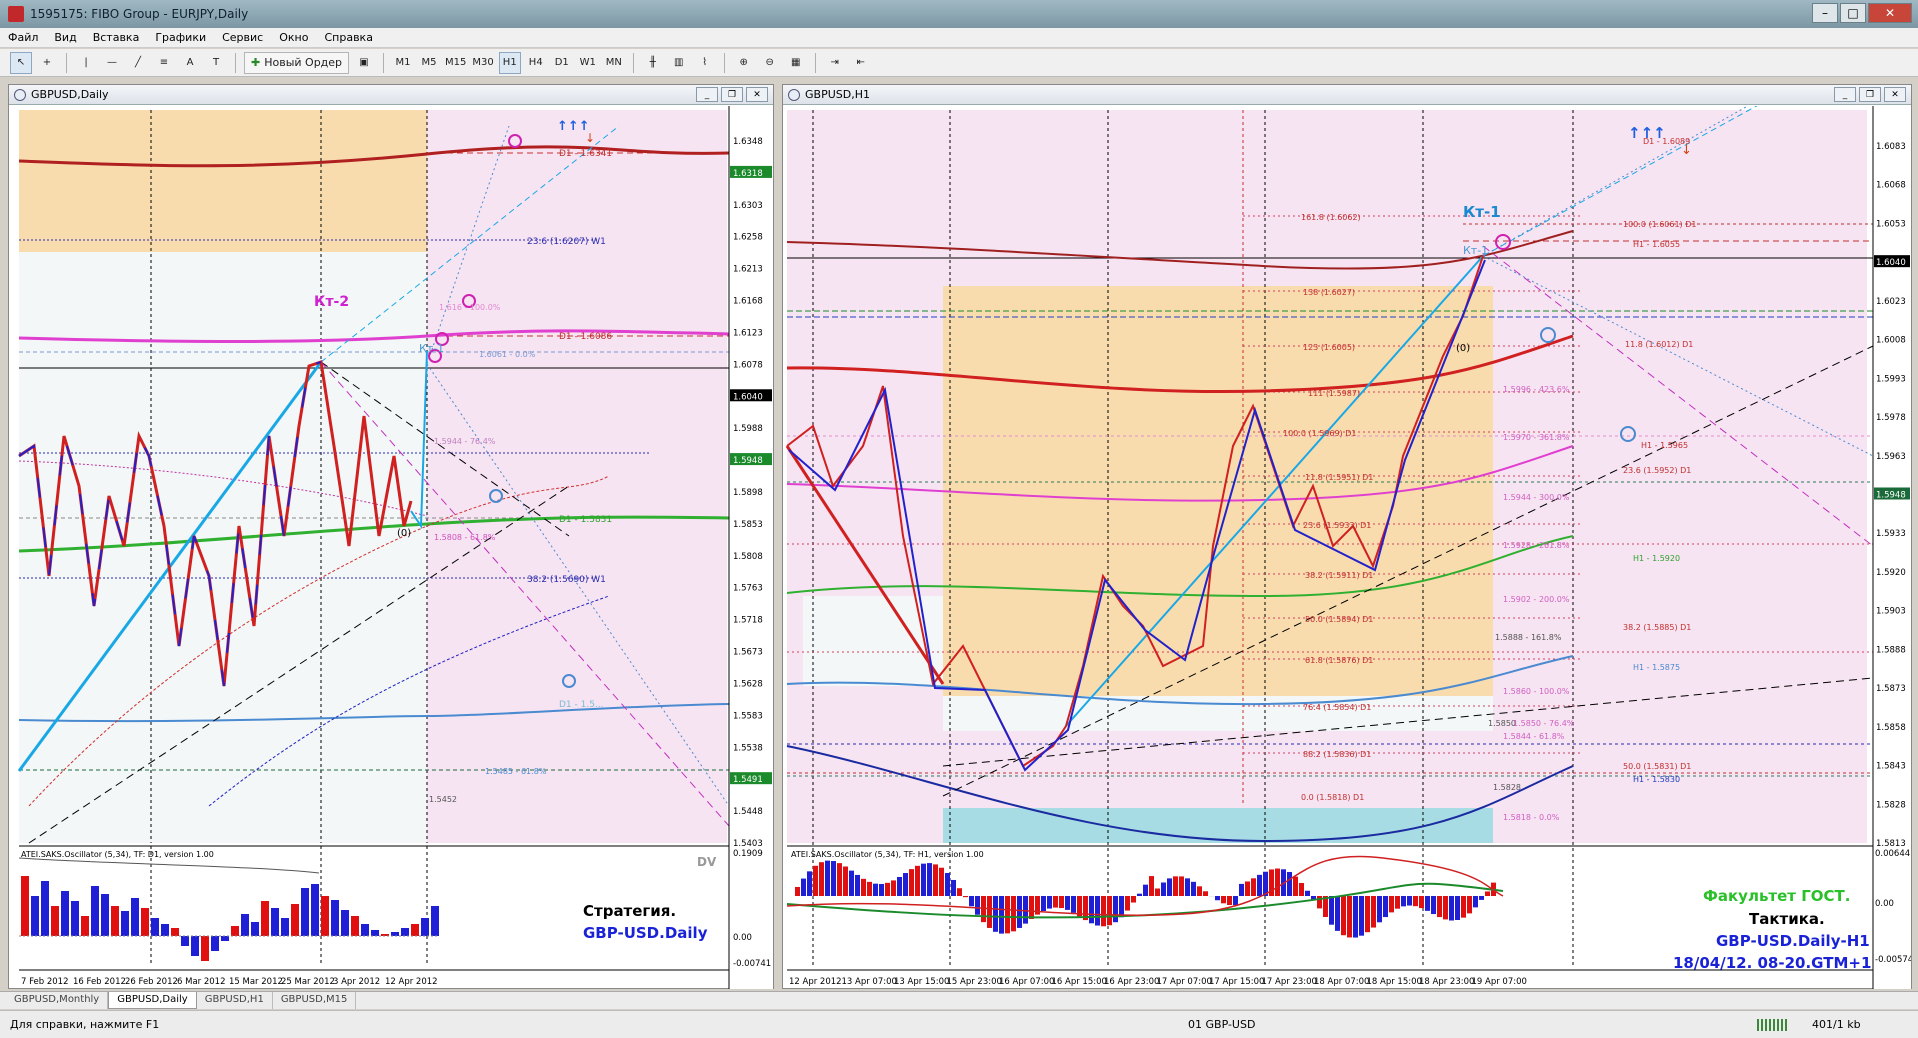 The height and width of the screenshot is (1038, 1918). I want to click on candle-chart-icon: ▥, so click(679, 63).